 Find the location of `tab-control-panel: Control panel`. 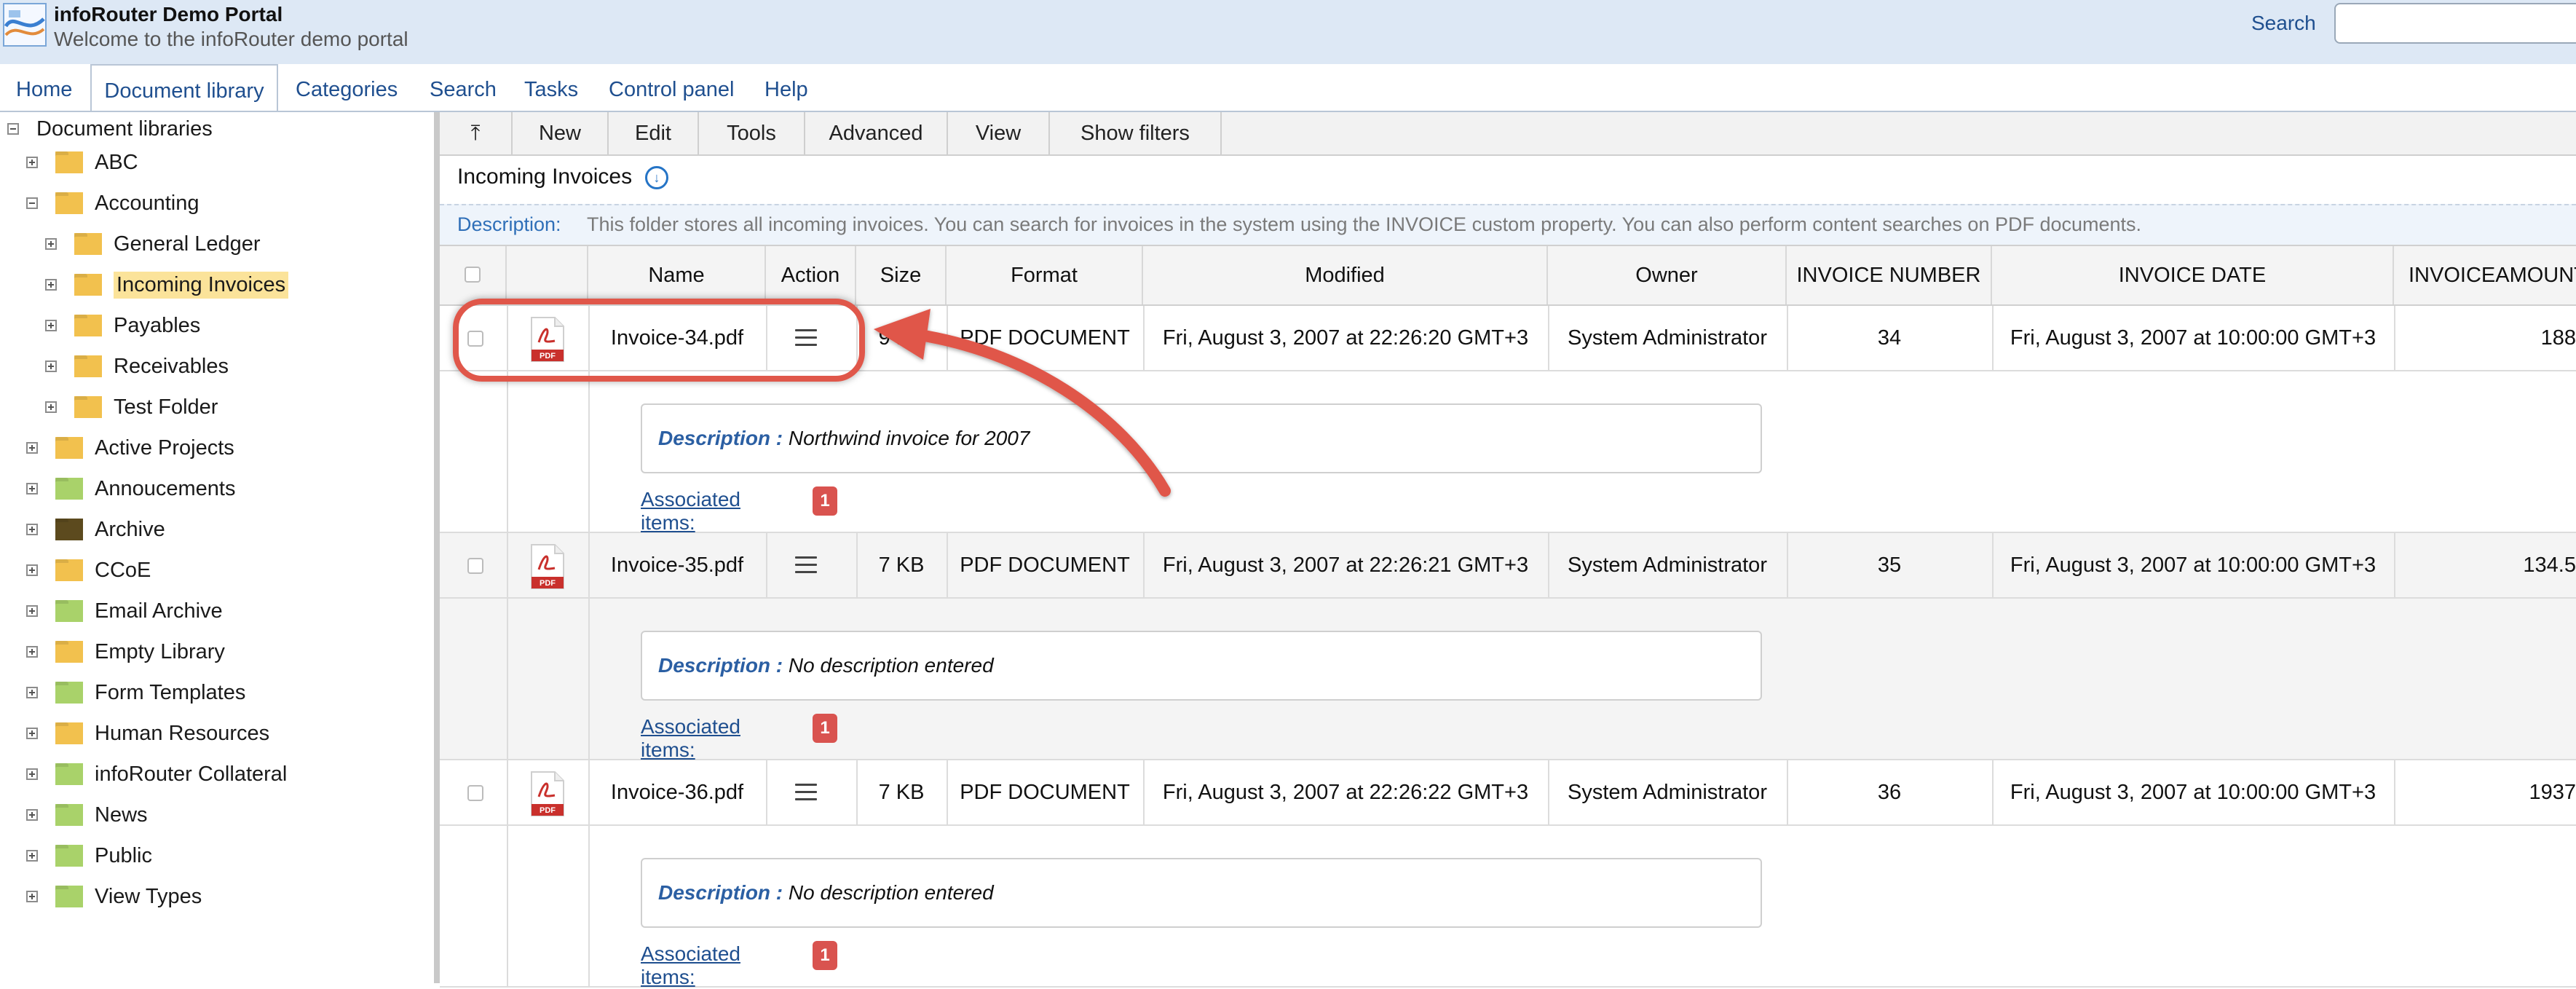

tab-control-panel: Control panel is located at coordinates (672, 88).